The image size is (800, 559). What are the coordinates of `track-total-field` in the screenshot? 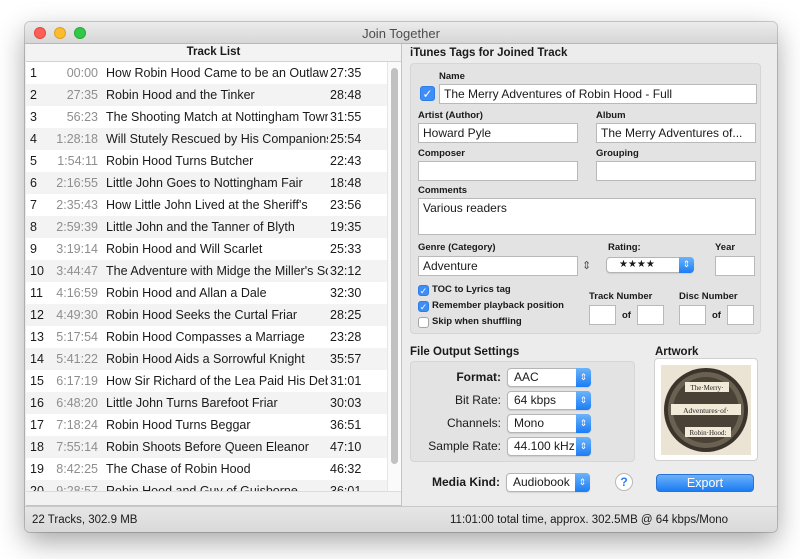 It's located at (650, 315).